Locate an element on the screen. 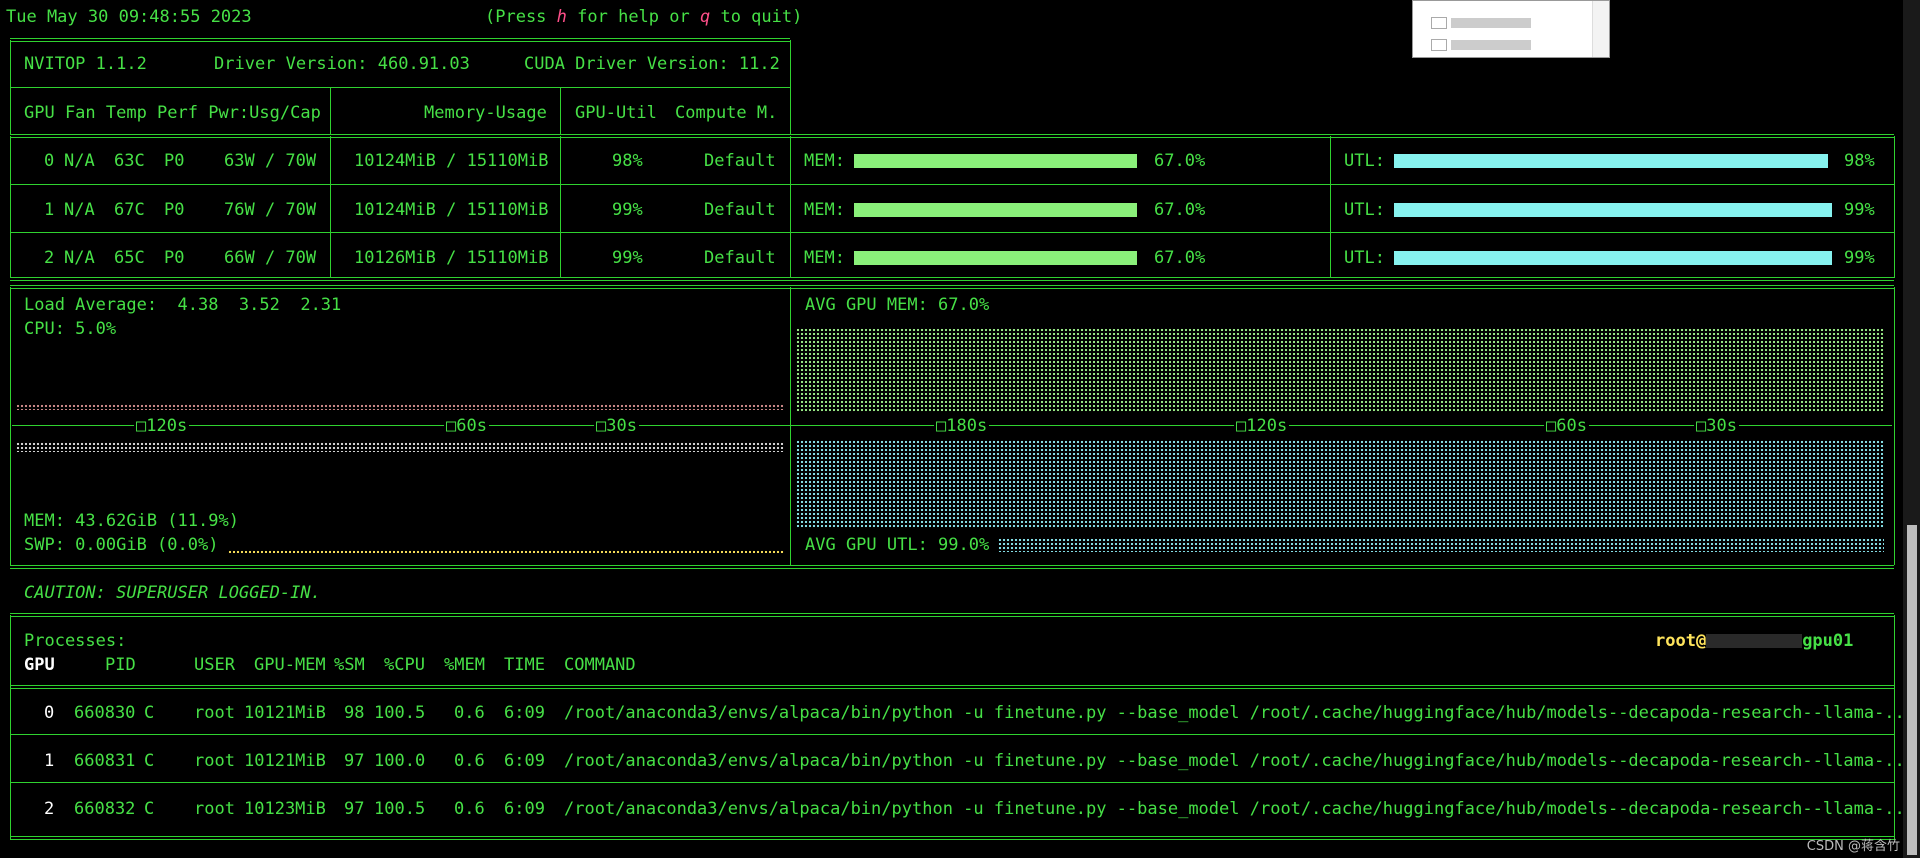 The height and width of the screenshot is (858, 1920). terminal-scrollbar is located at coordinates (1911, 429).